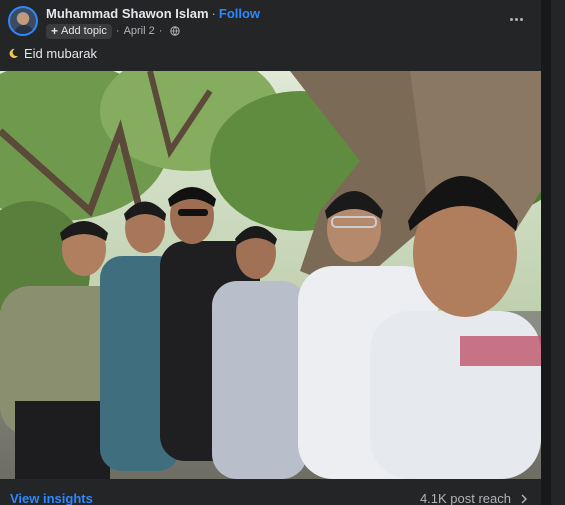  I want to click on add-topic-button: + Add topic, so click(79, 31).